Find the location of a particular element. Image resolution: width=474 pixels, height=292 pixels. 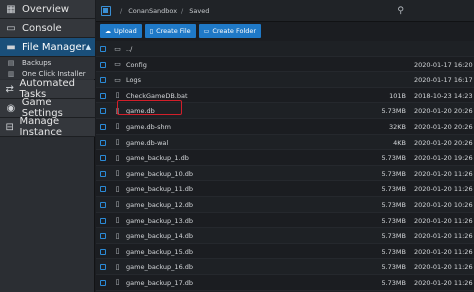

file-name: game_backup_17.db is located at coordinates (159, 283).